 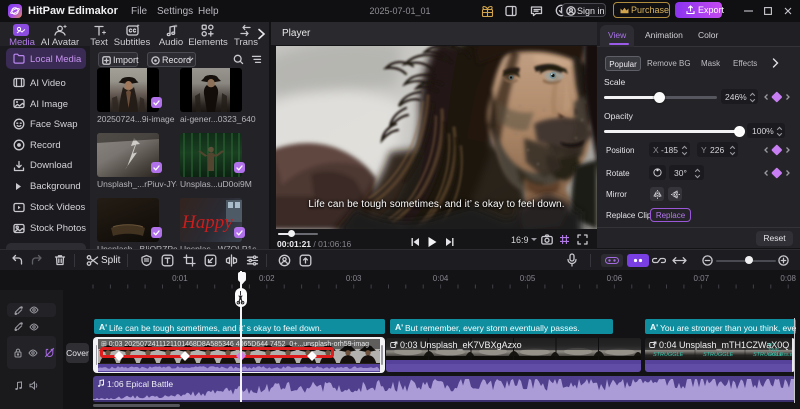 I want to click on svg-text: 0:02, so click(x=267, y=278).